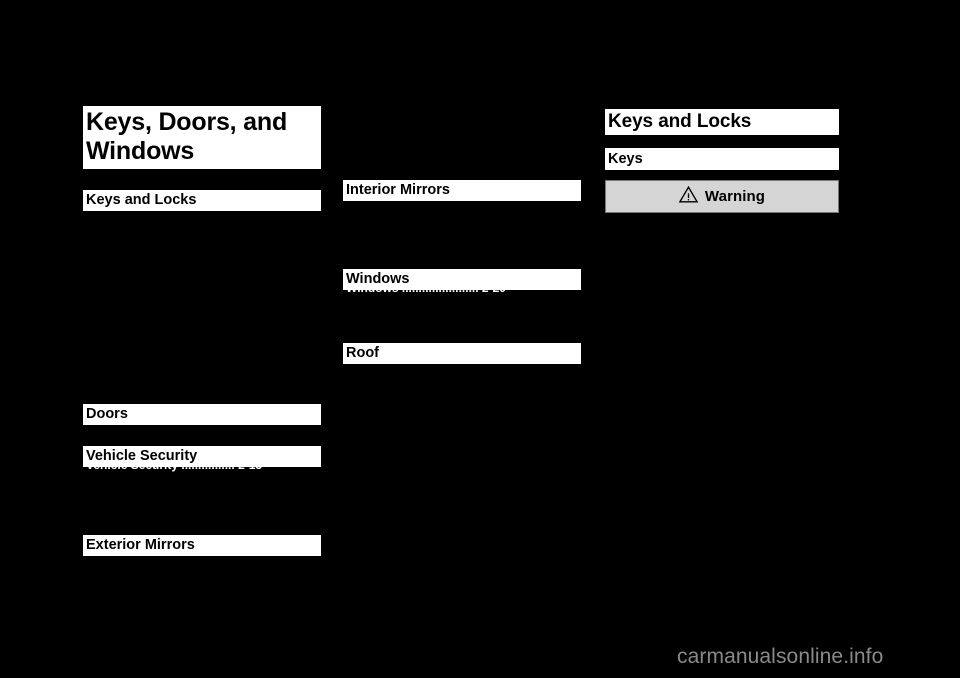 The width and height of the screenshot is (960, 678). I want to click on section-label: Exterior Mirrors, so click(140, 545).